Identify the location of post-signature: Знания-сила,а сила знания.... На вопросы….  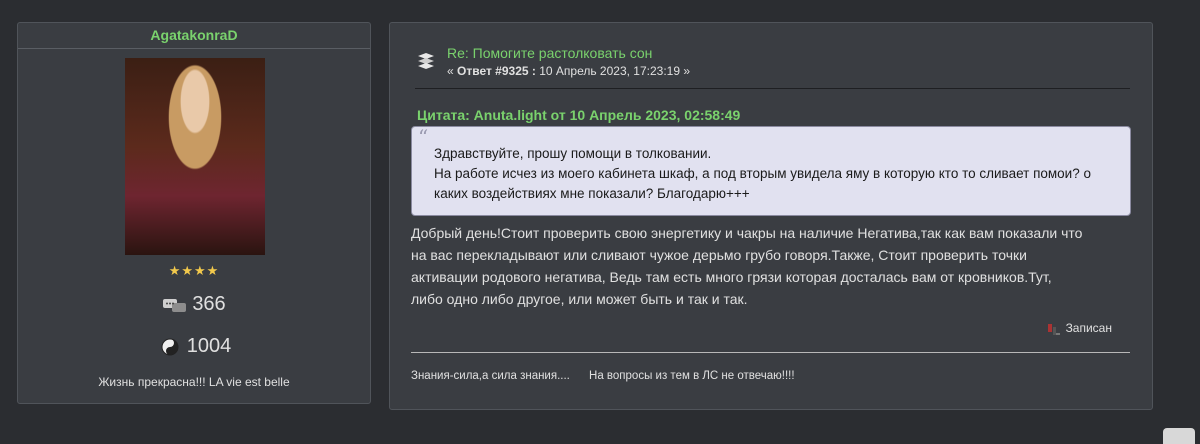
(603, 376).